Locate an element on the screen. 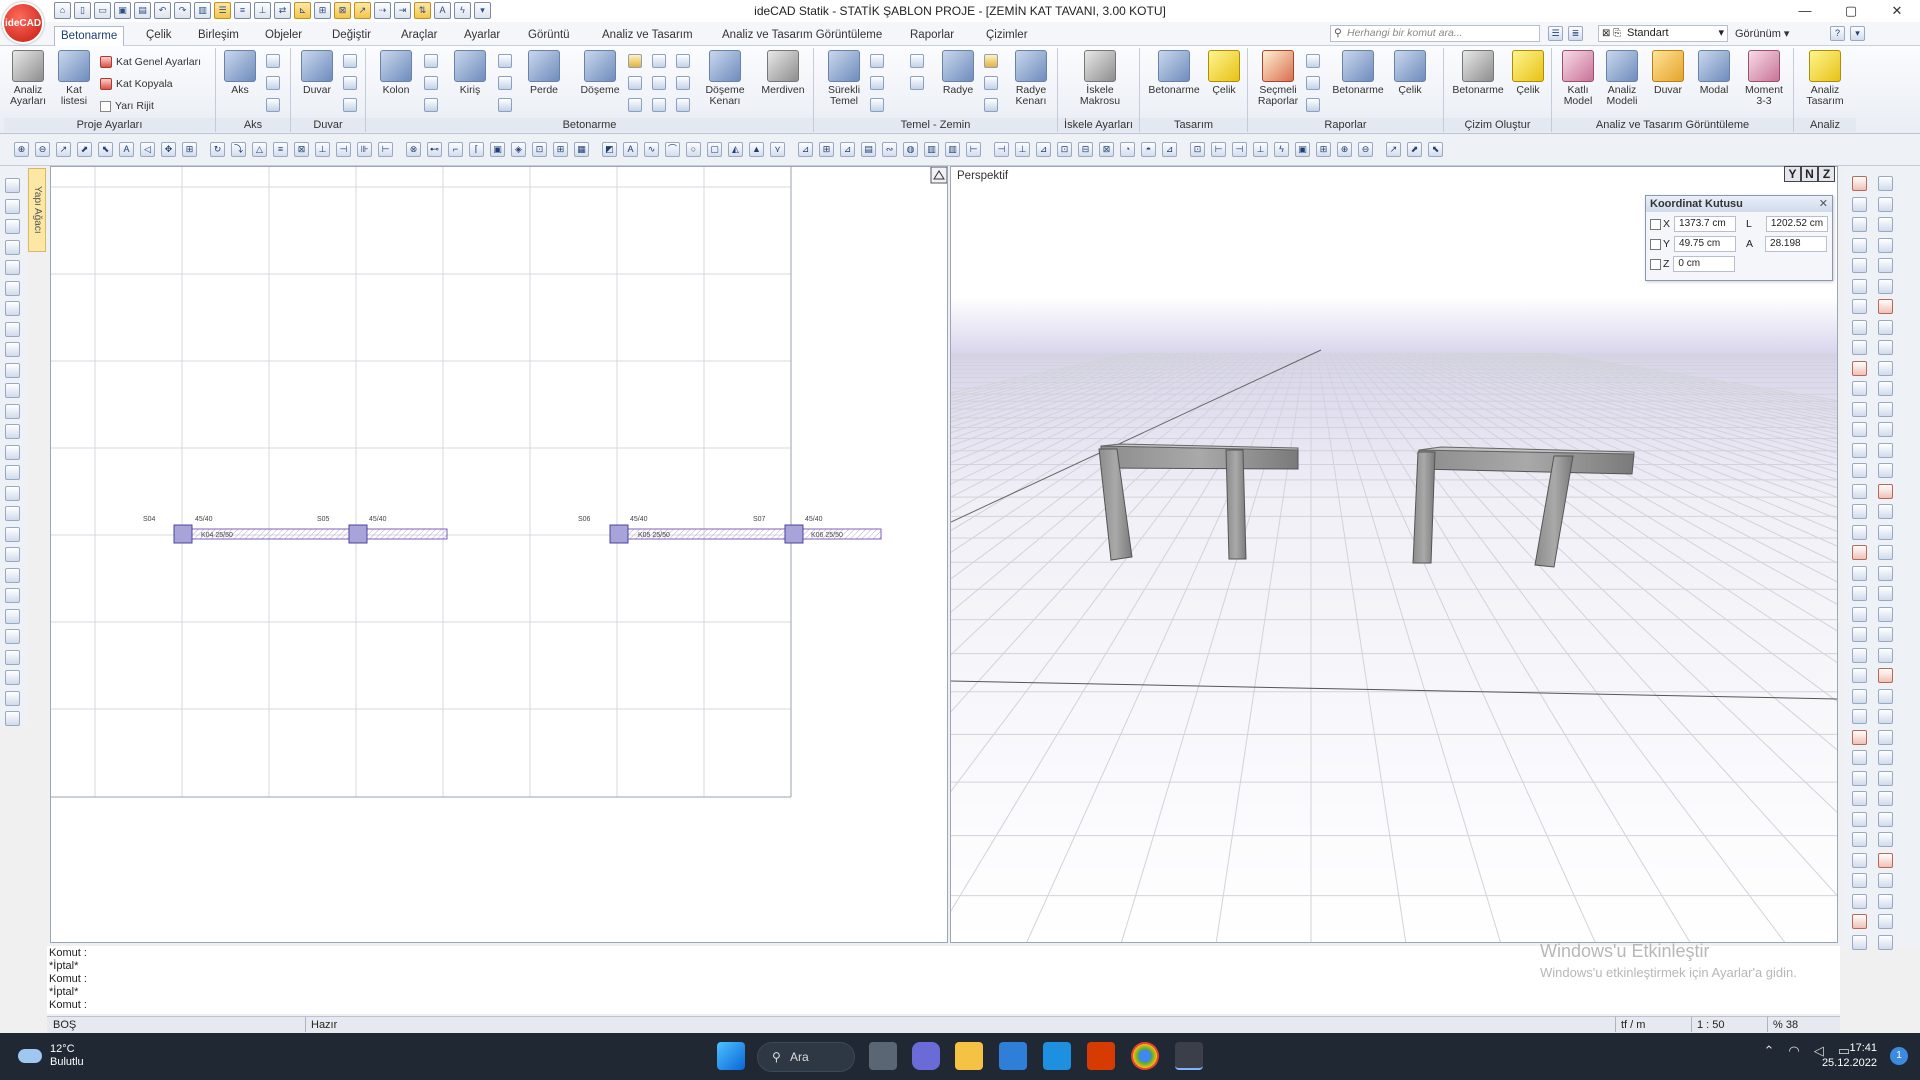 The height and width of the screenshot is (1080, 1920). store-icon is located at coordinates (1013, 1056).